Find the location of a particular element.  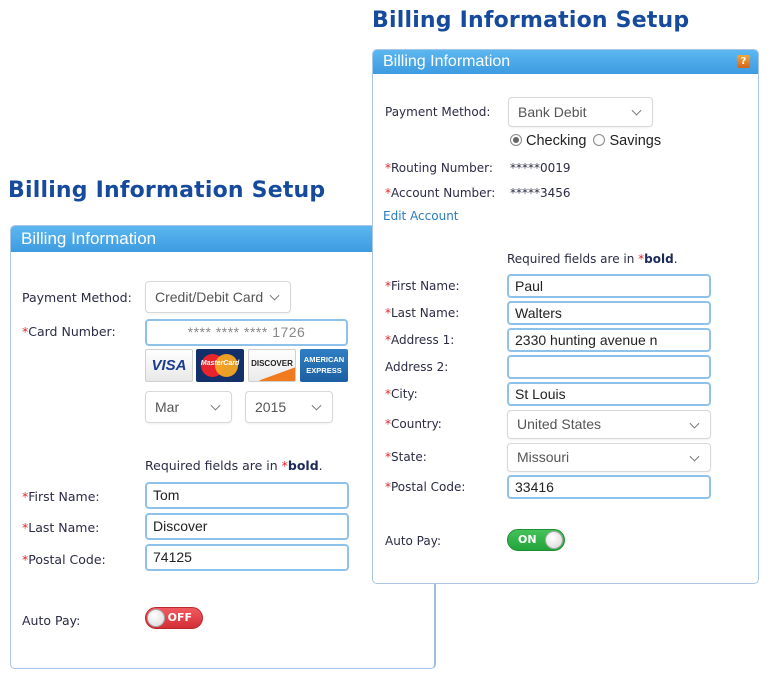

city-label: *City: is located at coordinates (401, 394).